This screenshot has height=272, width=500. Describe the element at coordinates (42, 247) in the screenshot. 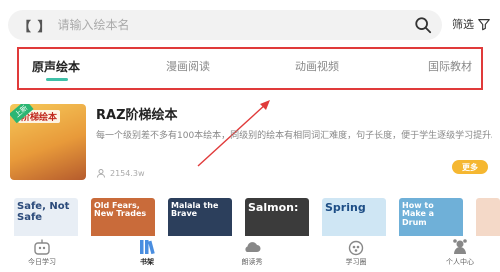

I see `robot-icon` at that location.